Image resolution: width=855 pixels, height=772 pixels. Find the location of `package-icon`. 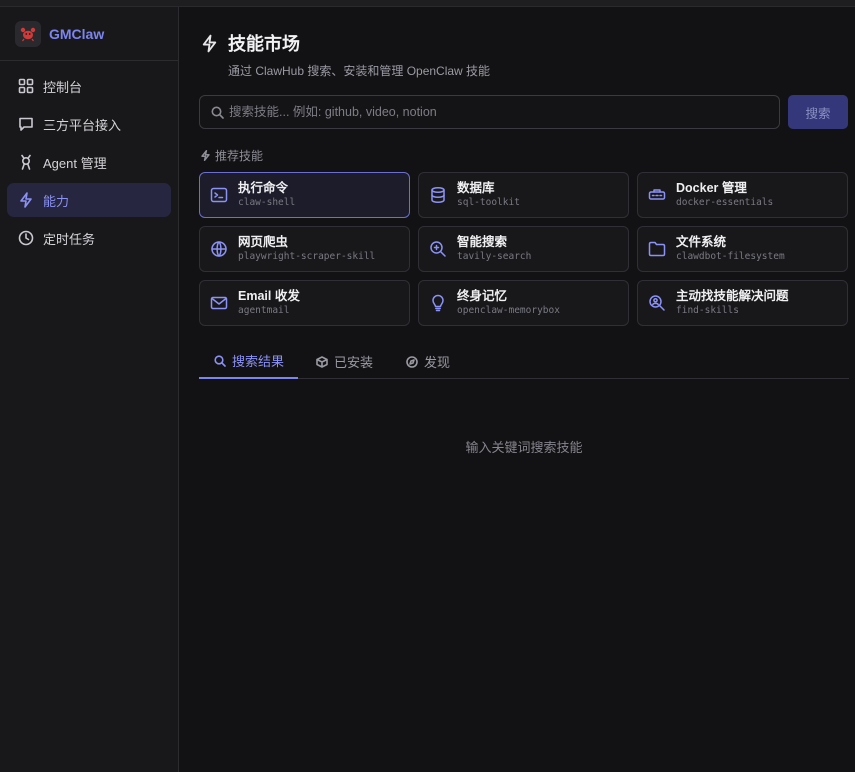

package-icon is located at coordinates (322, 361).